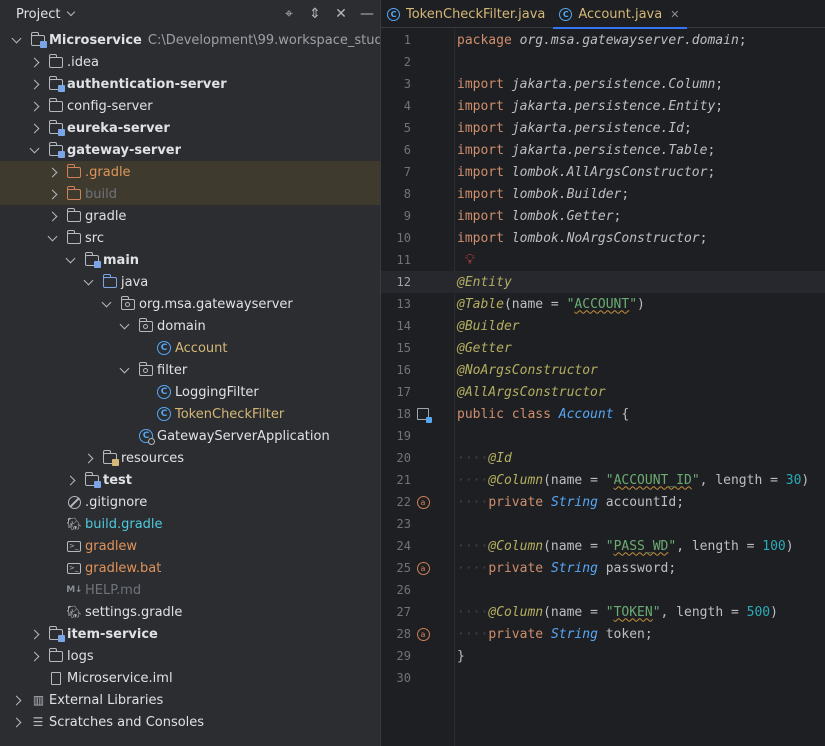 This screenshot has width=825, height=746. I want to click on close-all-icon: ✕, so click(341, 14).